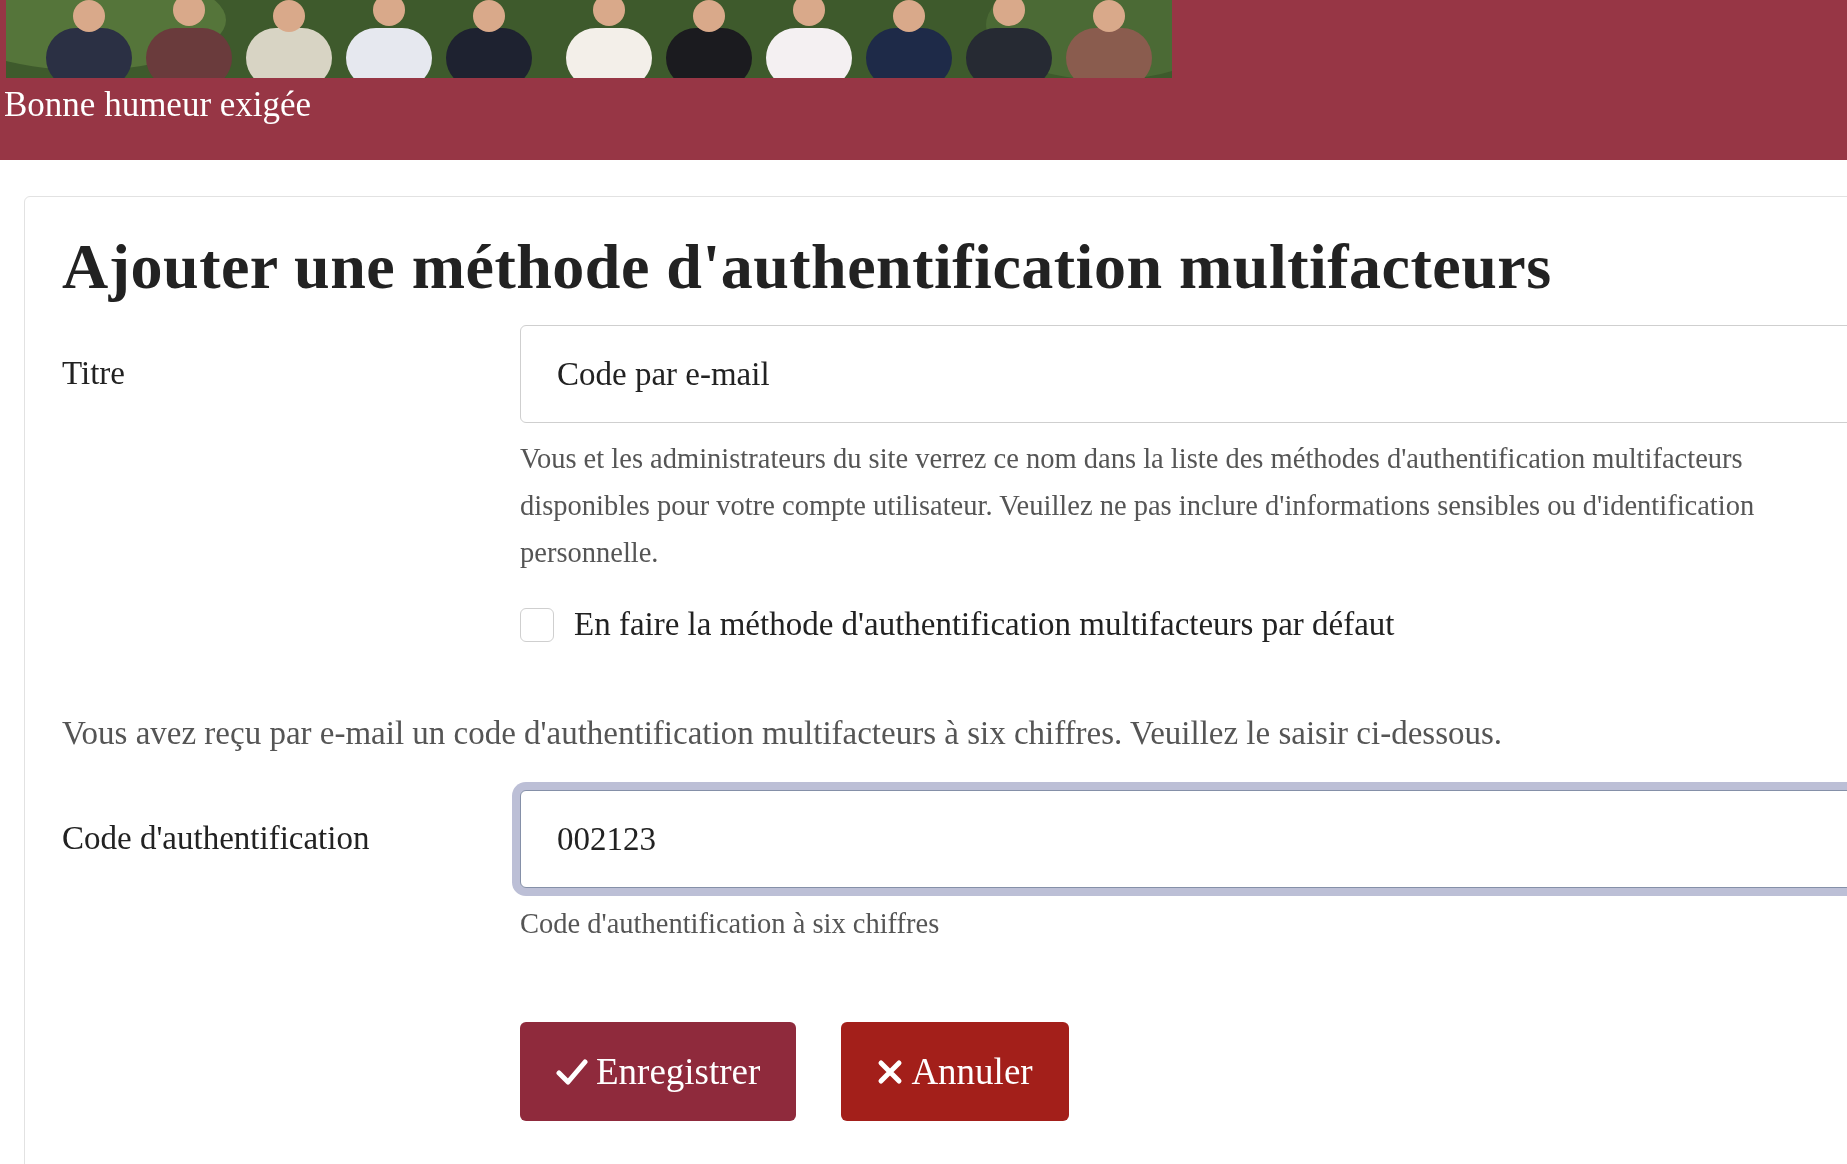 The height and width of the screenshot is (1164, 1847). I want to click on help-text: Vous et les administrateurs du site verrez ce nom dans la liste des méthodes d'authentification multifacteurs disponibles pour votre compte utilisateur. Veuillez ne pas inclure d'informations sensibles ou d'identification personnelle., so click(1138, 506).